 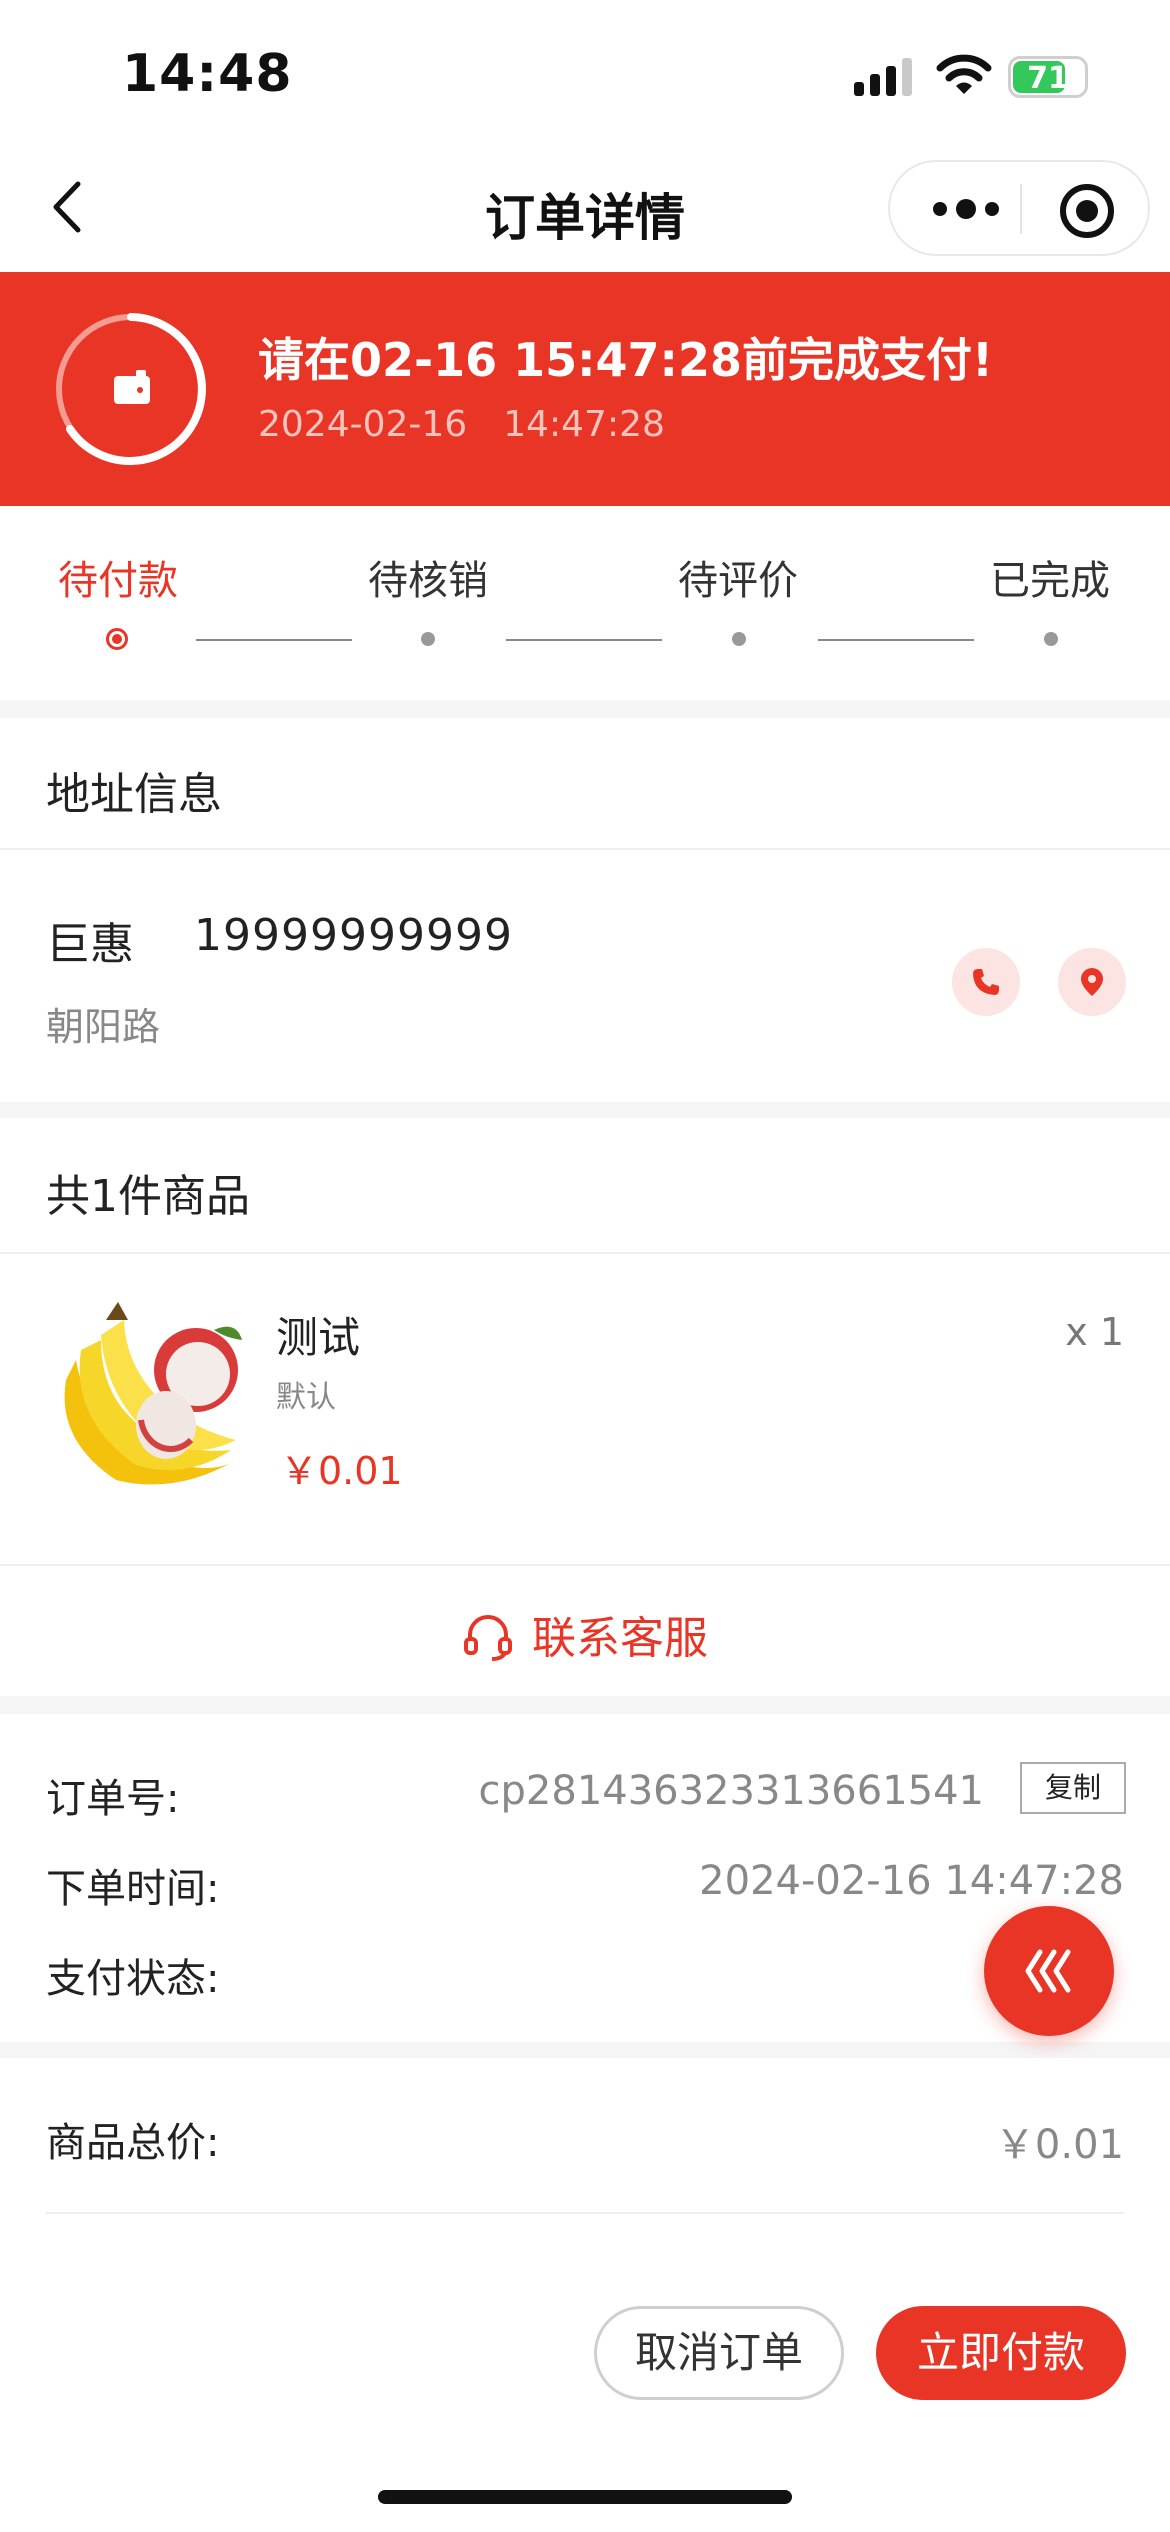 I want to click on product-image, so click(x=153, y=1393).